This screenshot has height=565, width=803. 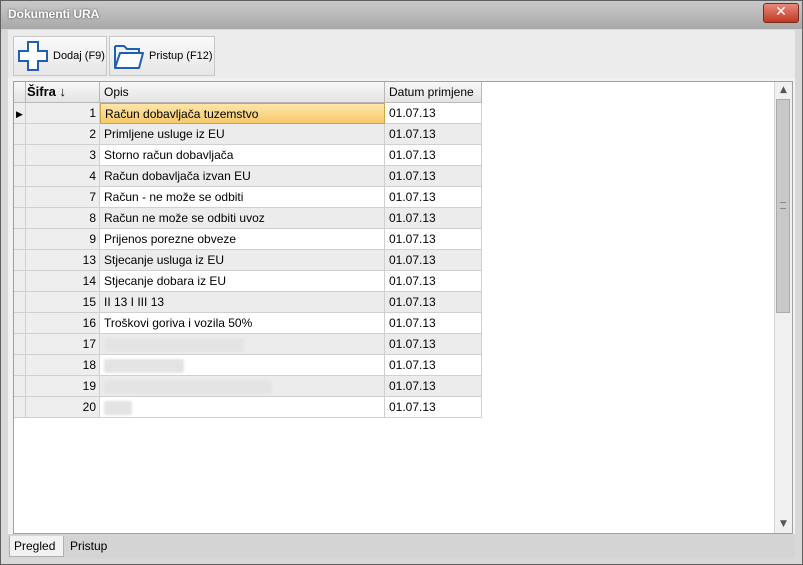 I want to click on tab-pregled: Pregled, so click(x=36, y=546).